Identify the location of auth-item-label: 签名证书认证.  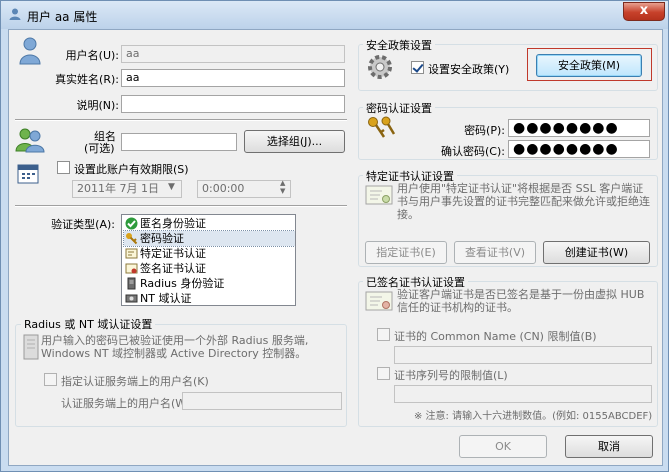
(173, 268).